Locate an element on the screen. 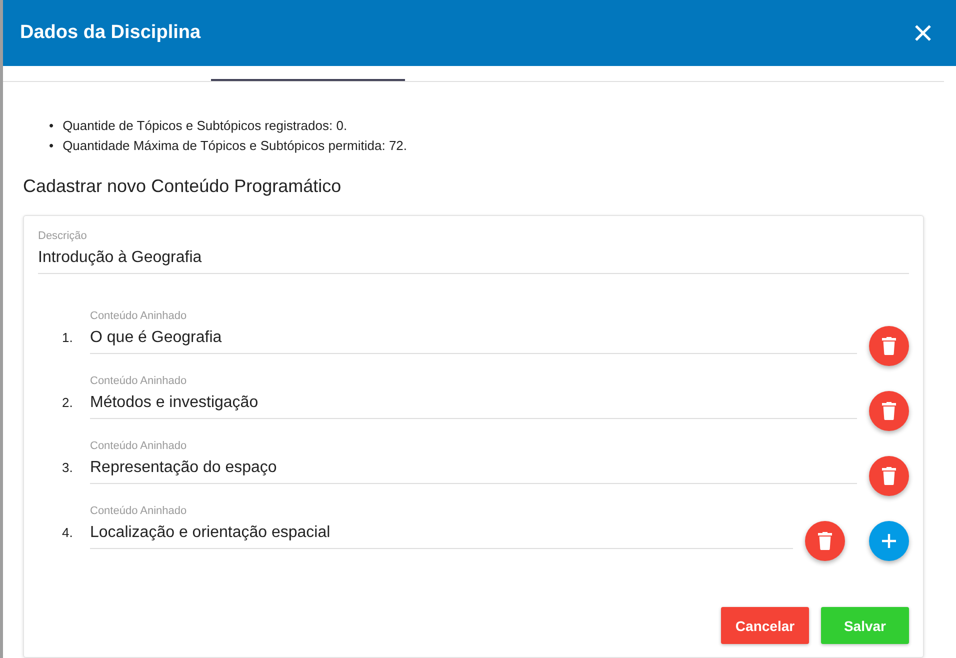 This screenshot has height=658, width=956. dialog-title: Dados da Disciplina is located at coordinates (110, 33).